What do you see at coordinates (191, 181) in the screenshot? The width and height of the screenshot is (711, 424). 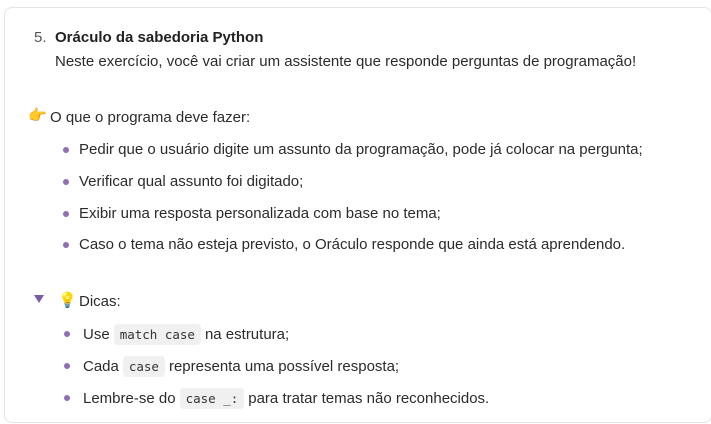 I see `task-item: Verificar qual assunto foi digitado;` at bounding box center [191, 181].